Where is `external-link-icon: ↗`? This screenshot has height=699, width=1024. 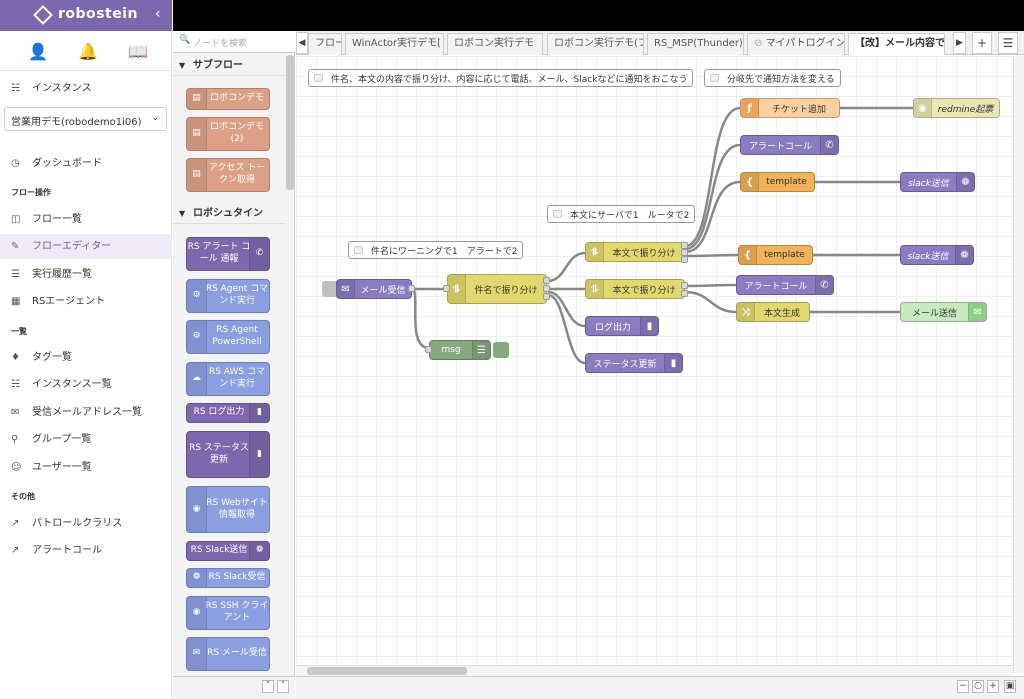
external-link-icon: ↗ is located at coordinates (15, 523).